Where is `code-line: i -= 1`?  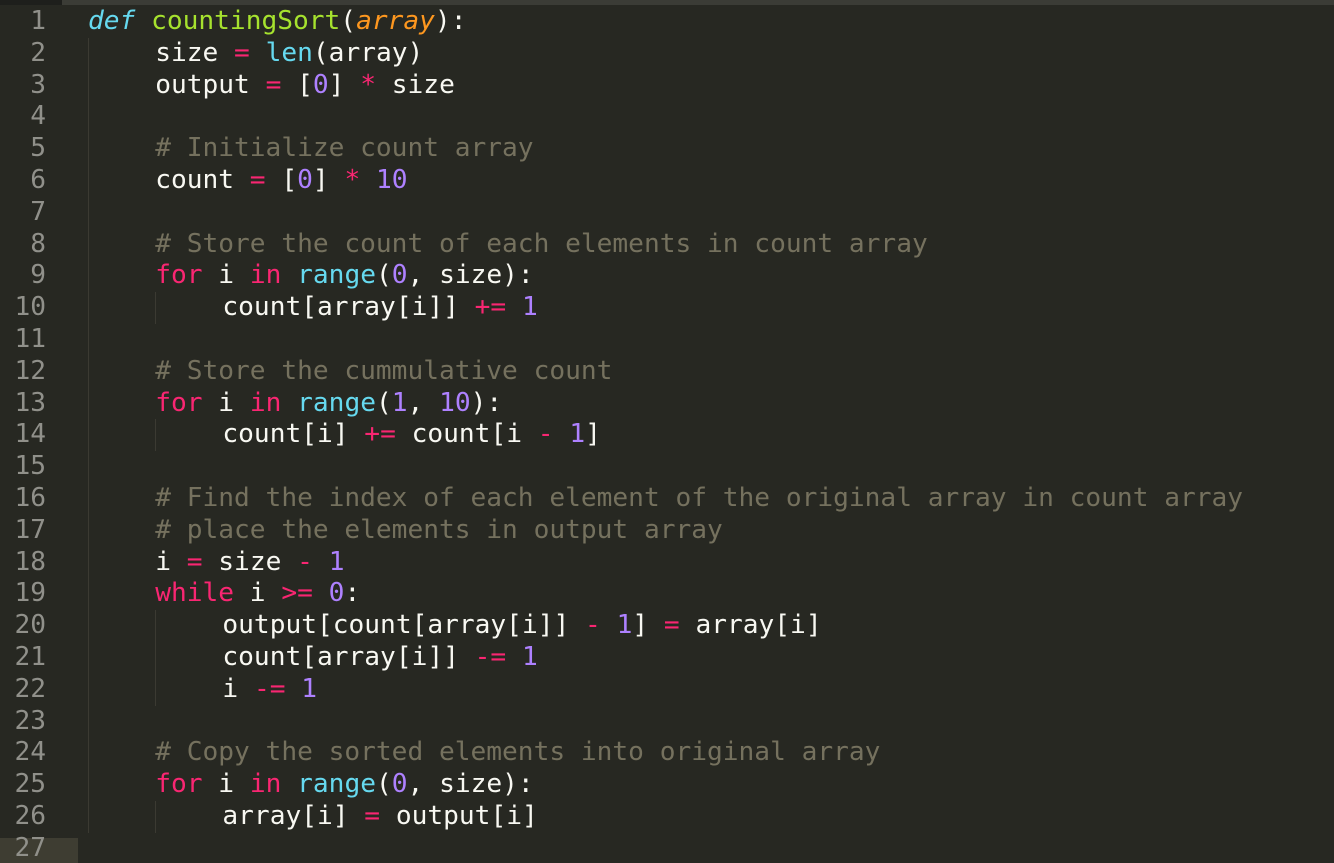
code-line: i -= 1 is located at coordinates (269, 690).